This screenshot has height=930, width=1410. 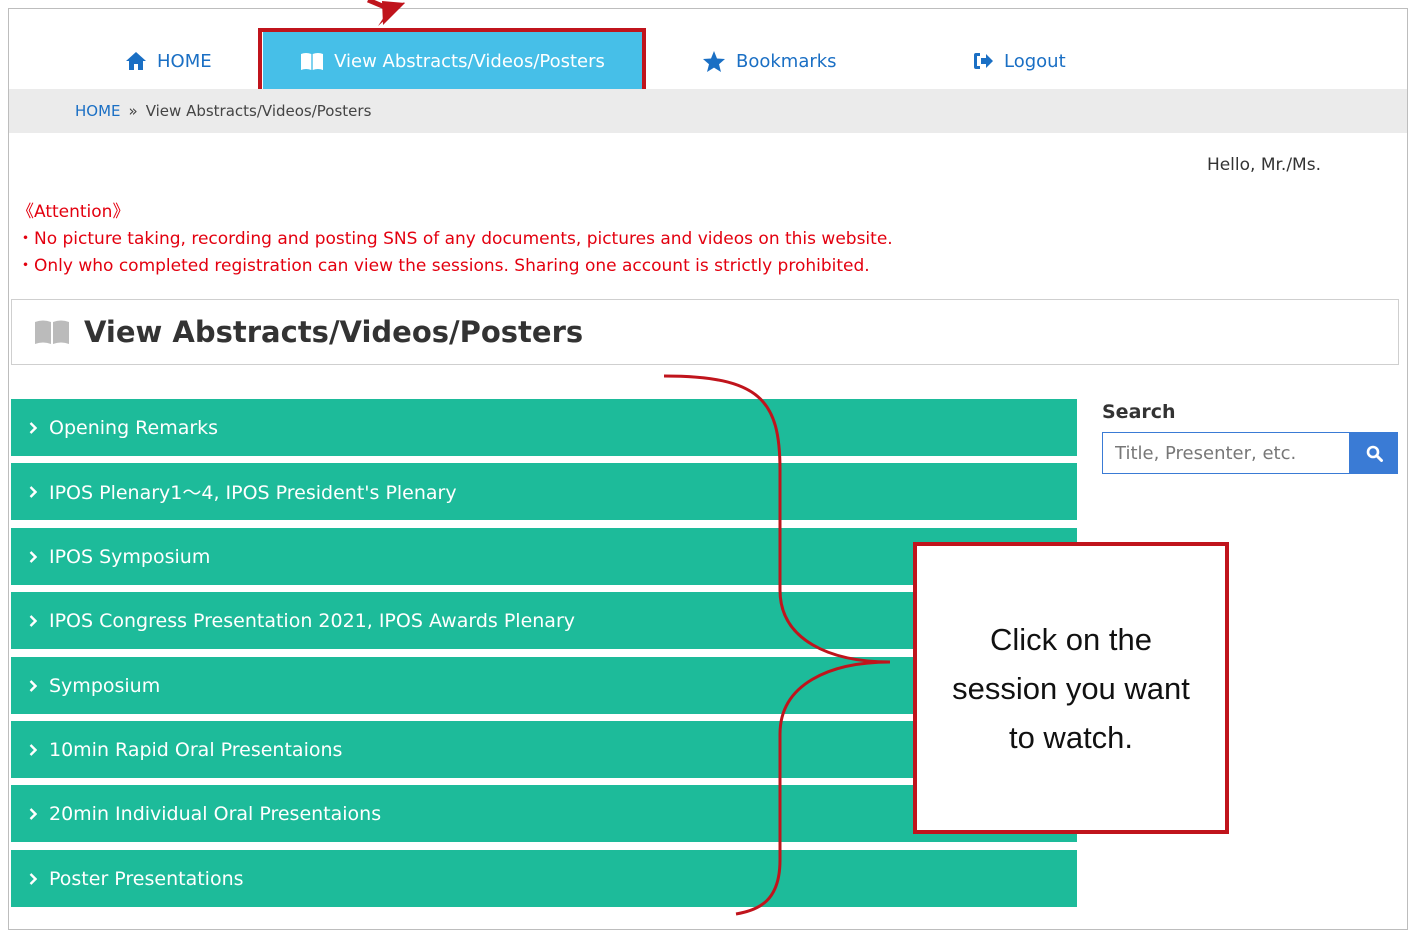 I want to click on annotation-callout: Click on the session you want to watch., so click(x=1071, y=688).